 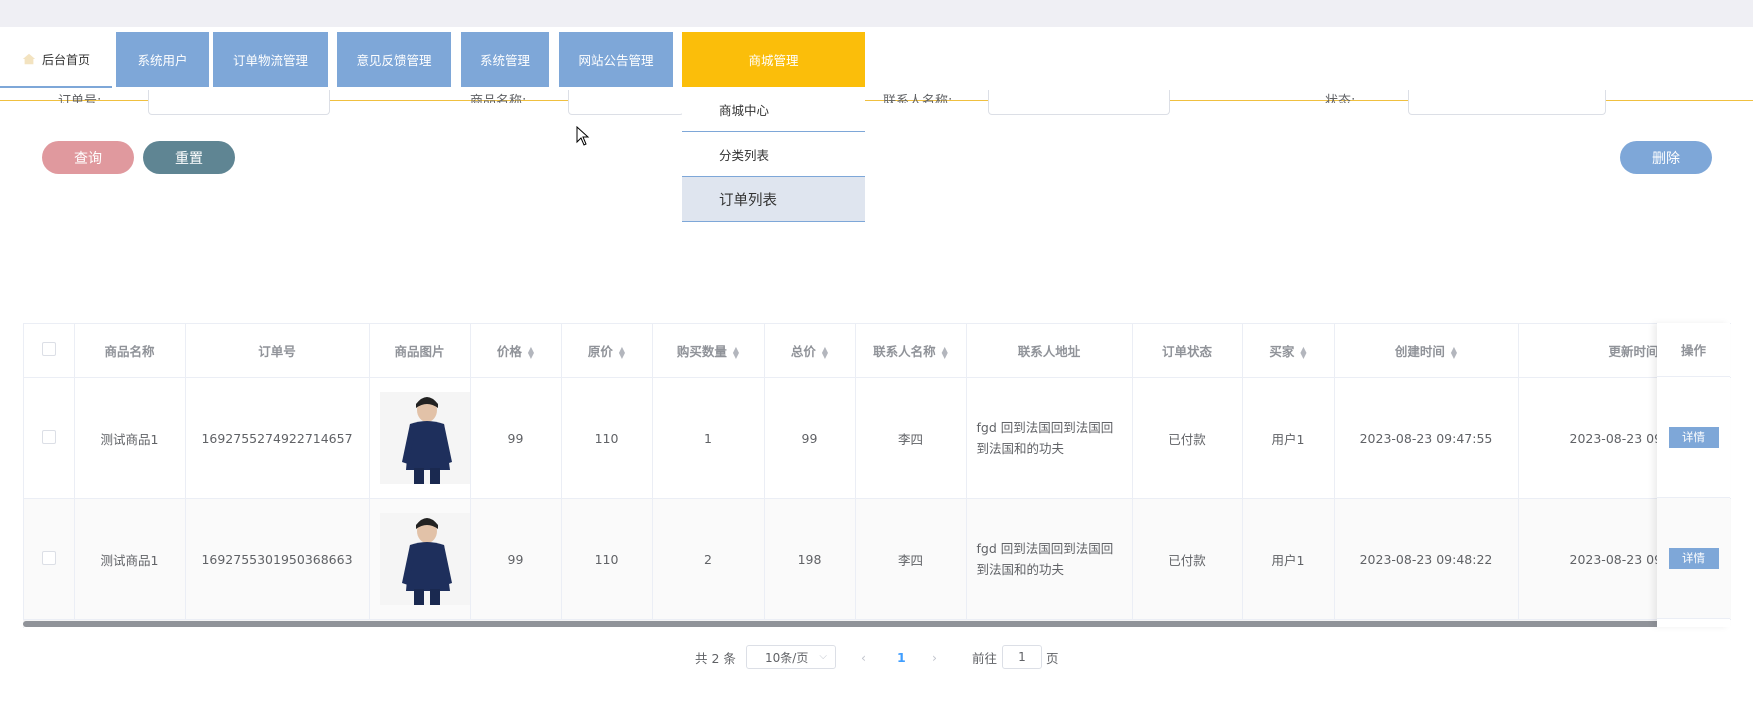 I want to click on select-all-cell, so click(x=49, y=351).